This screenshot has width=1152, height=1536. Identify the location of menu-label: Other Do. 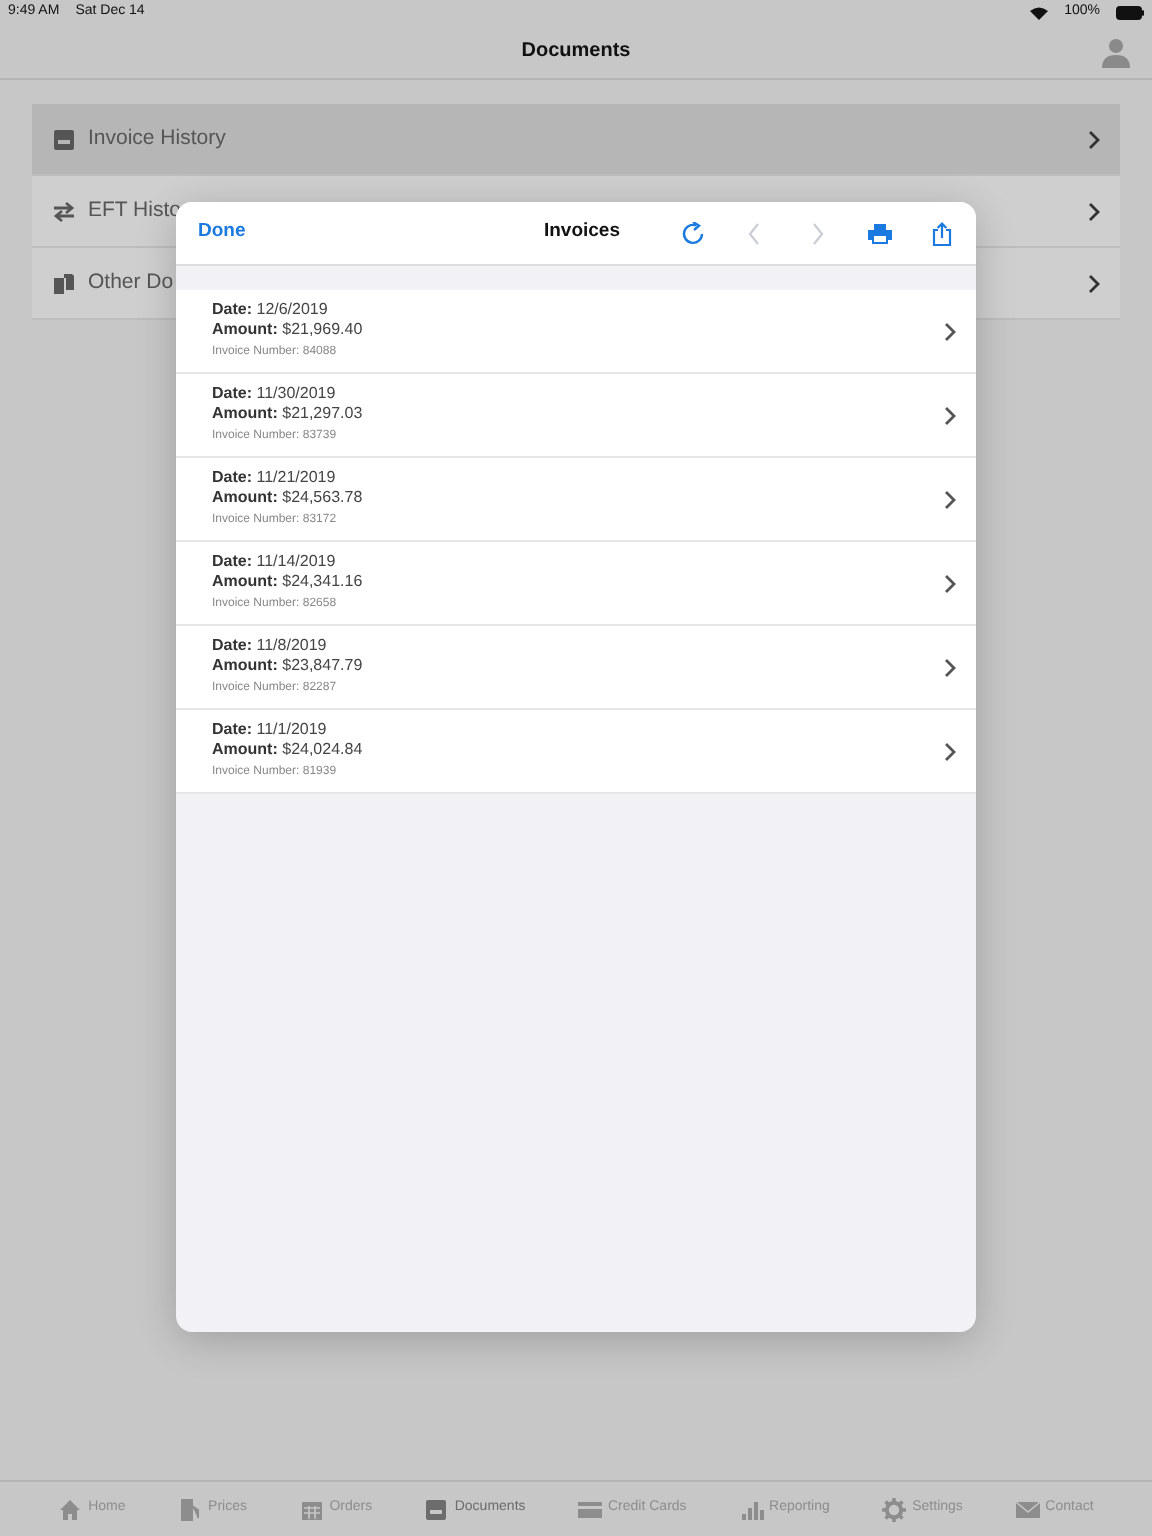
(131, 282).